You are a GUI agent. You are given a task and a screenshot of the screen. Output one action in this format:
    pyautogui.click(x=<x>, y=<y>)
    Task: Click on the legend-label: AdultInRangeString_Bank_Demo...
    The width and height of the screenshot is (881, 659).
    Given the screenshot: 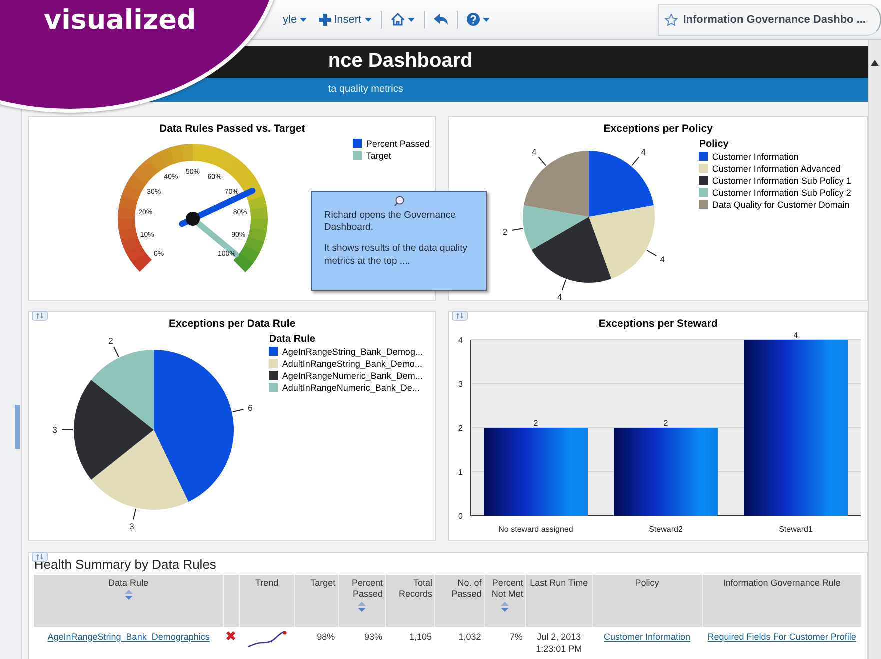 What is the action you would take?
    pyautogui.click(x=352, y=363)
    